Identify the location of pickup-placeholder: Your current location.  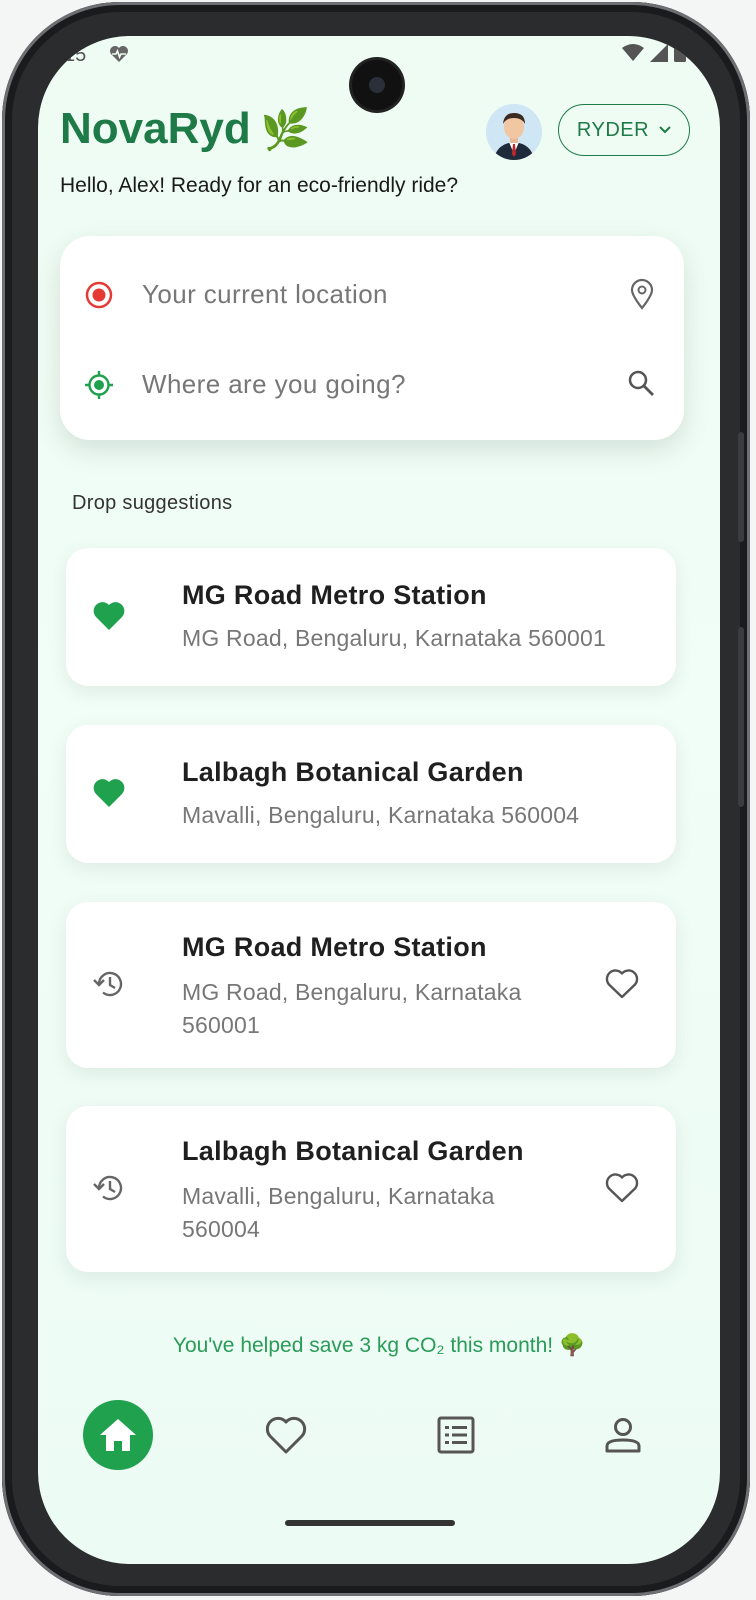
(265, 293).